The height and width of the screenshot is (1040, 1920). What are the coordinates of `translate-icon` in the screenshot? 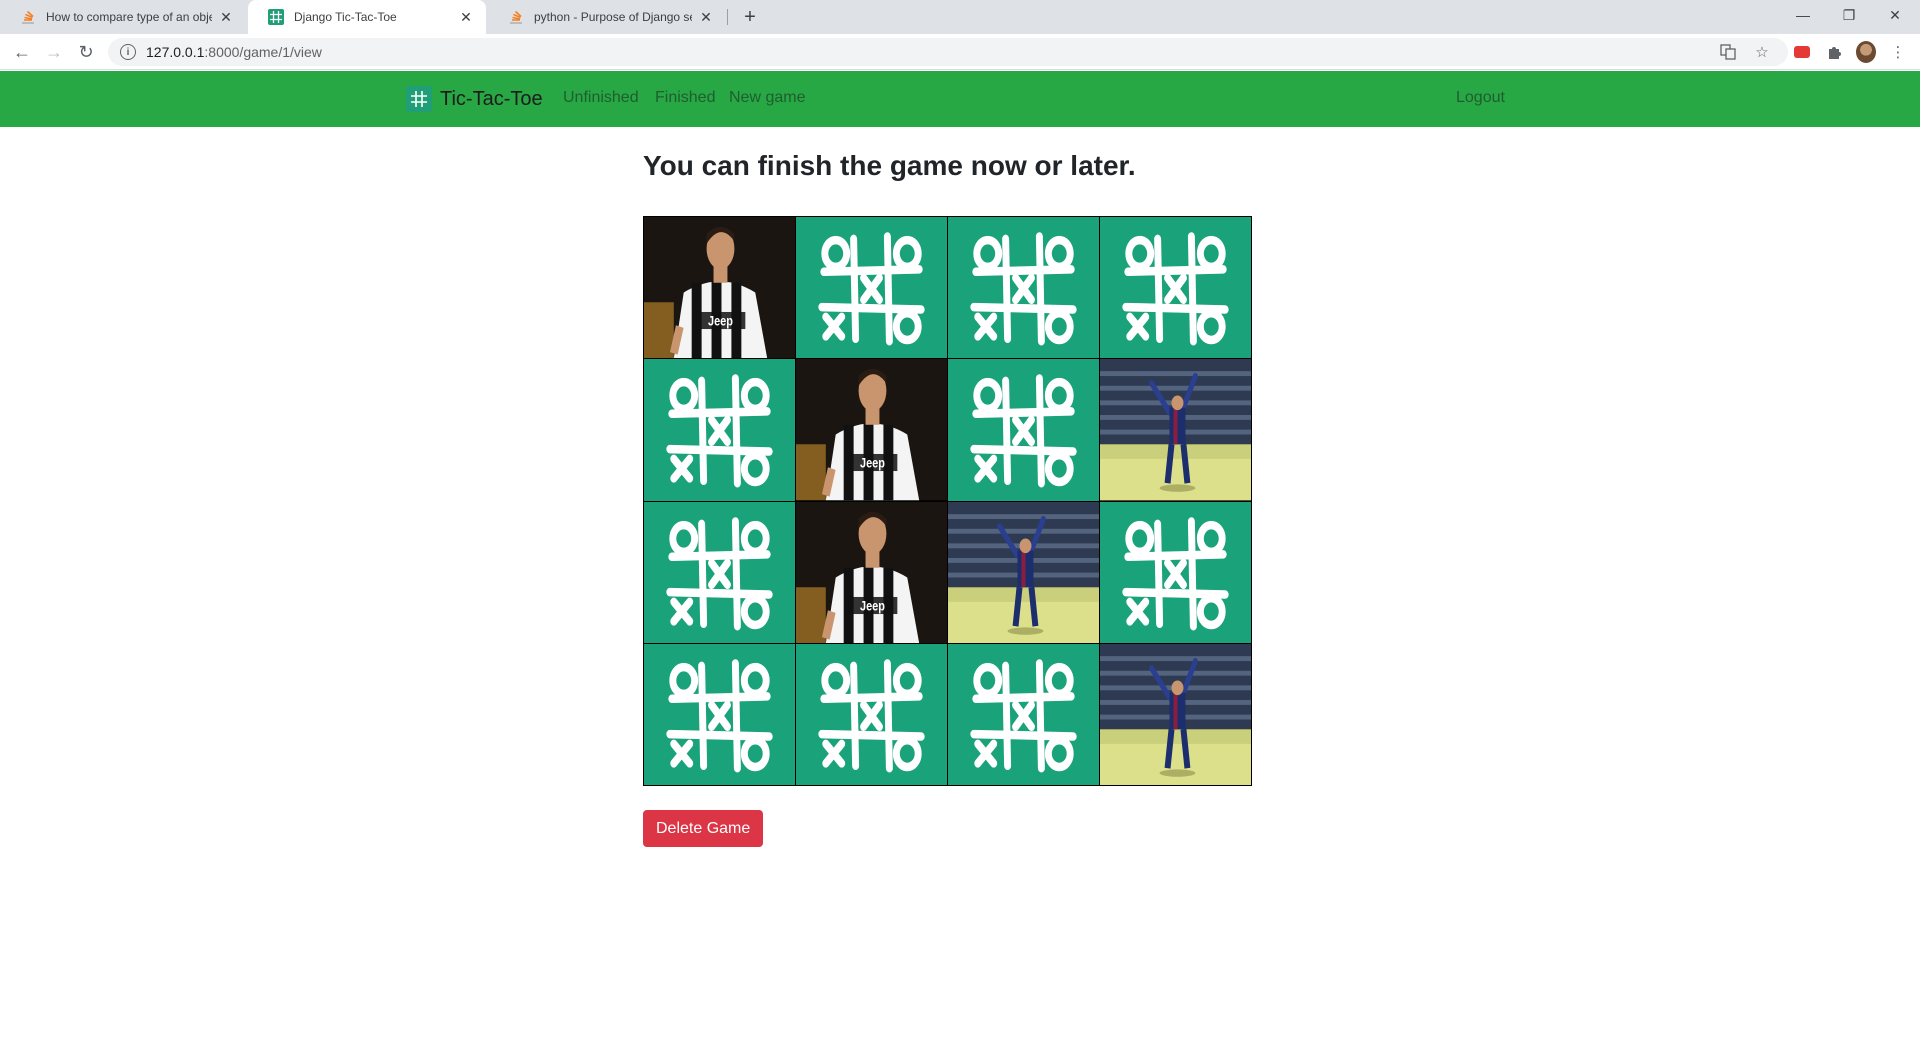 It's located at (1728, 52).